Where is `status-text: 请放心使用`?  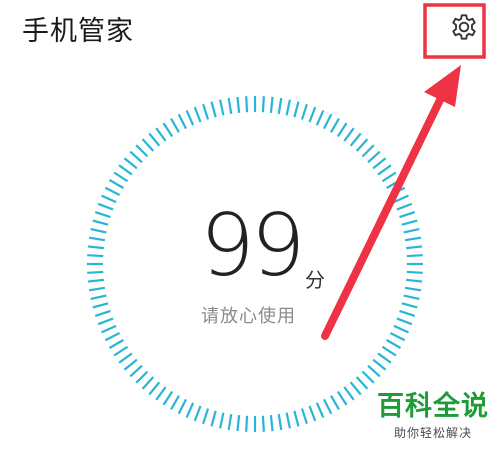
status-text: 请放心使用 is located at coordinates (248, 316).